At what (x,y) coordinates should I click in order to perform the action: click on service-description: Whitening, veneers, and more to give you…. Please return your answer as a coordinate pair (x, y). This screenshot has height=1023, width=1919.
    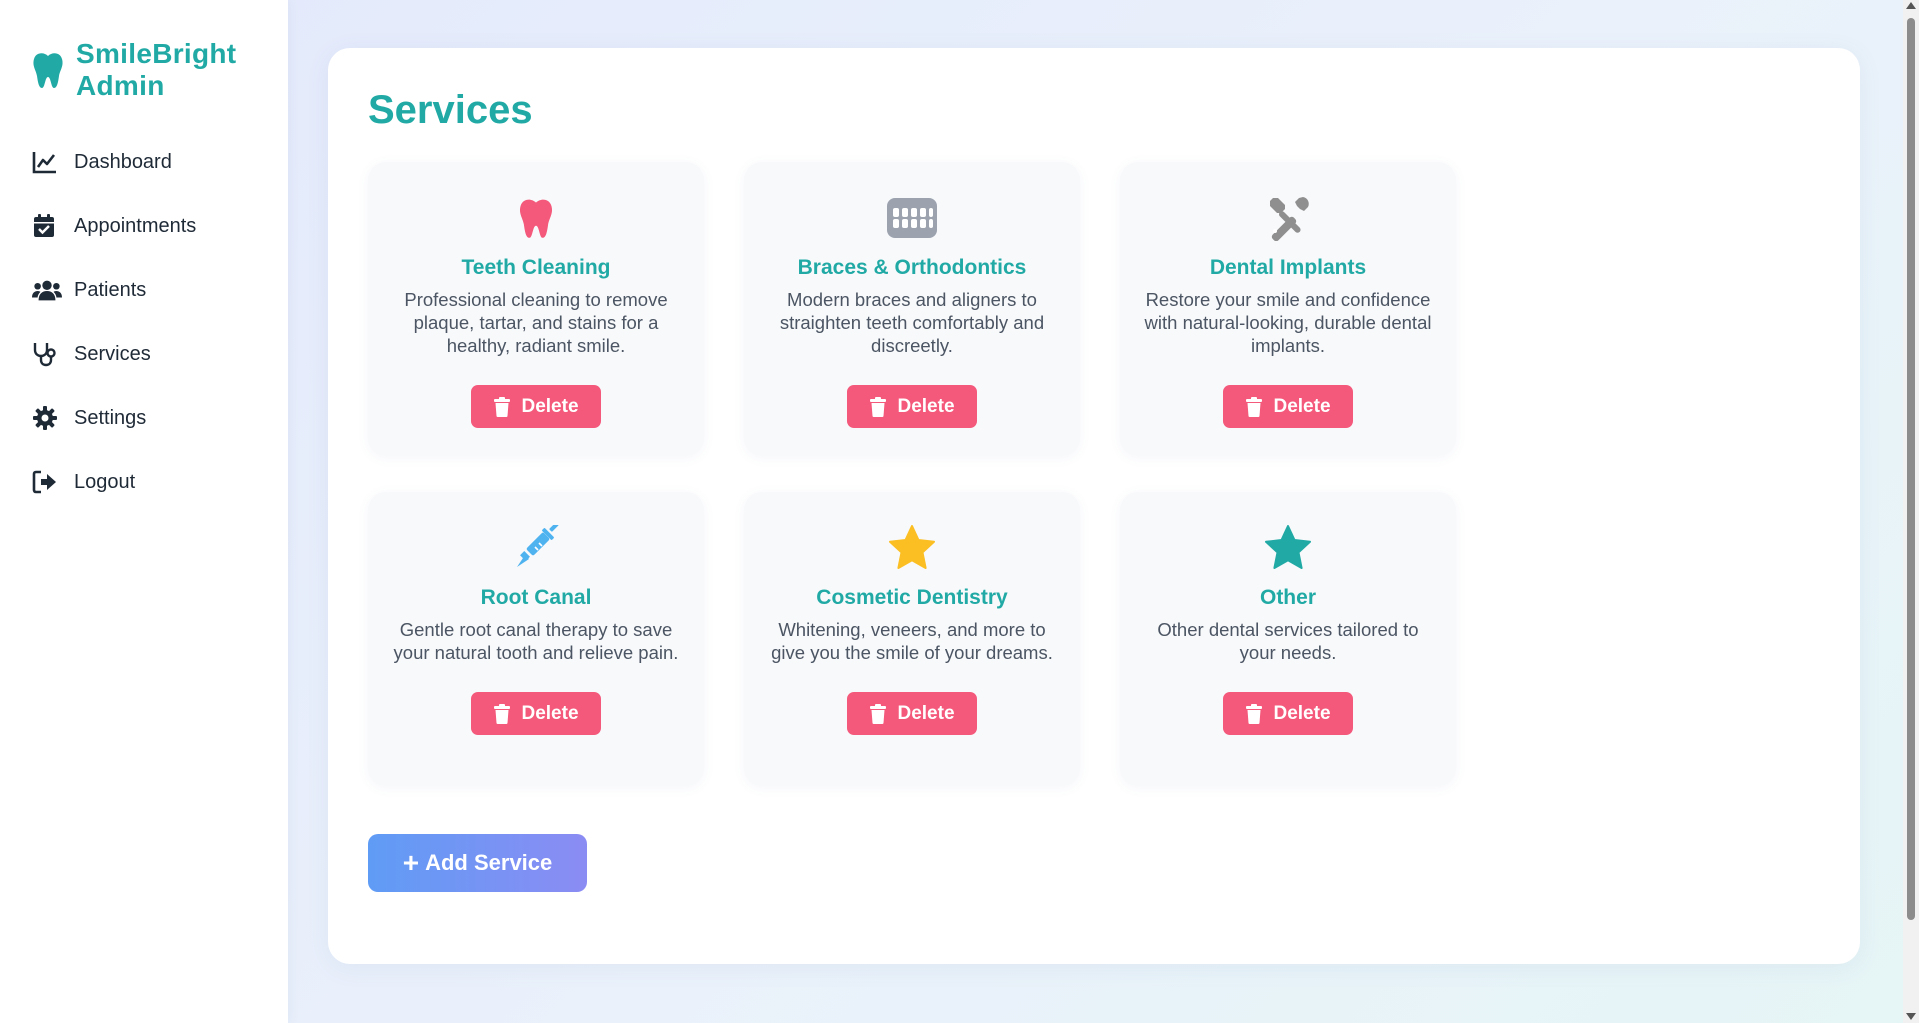
    Looking at the image, I should click on (912, 641).